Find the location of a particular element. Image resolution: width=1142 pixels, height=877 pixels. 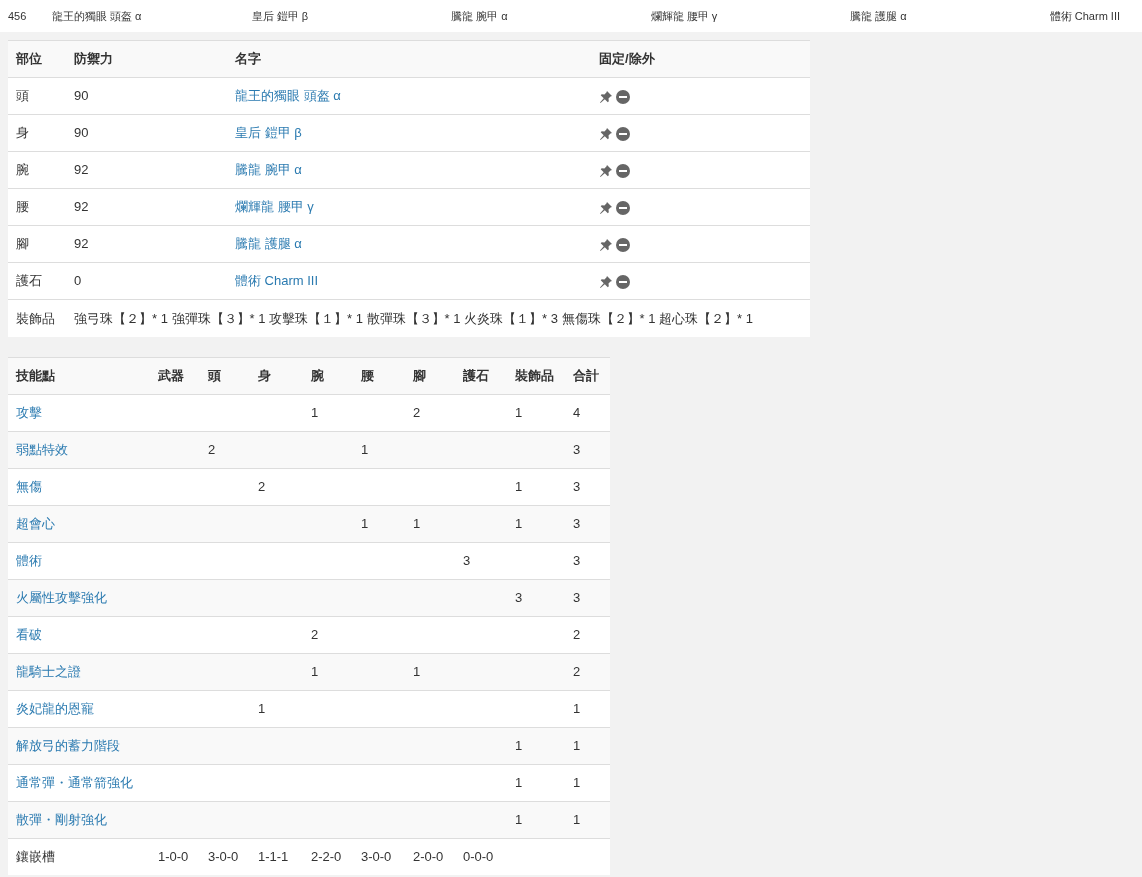

column-header: 身 is located at coordinates (264, 375).